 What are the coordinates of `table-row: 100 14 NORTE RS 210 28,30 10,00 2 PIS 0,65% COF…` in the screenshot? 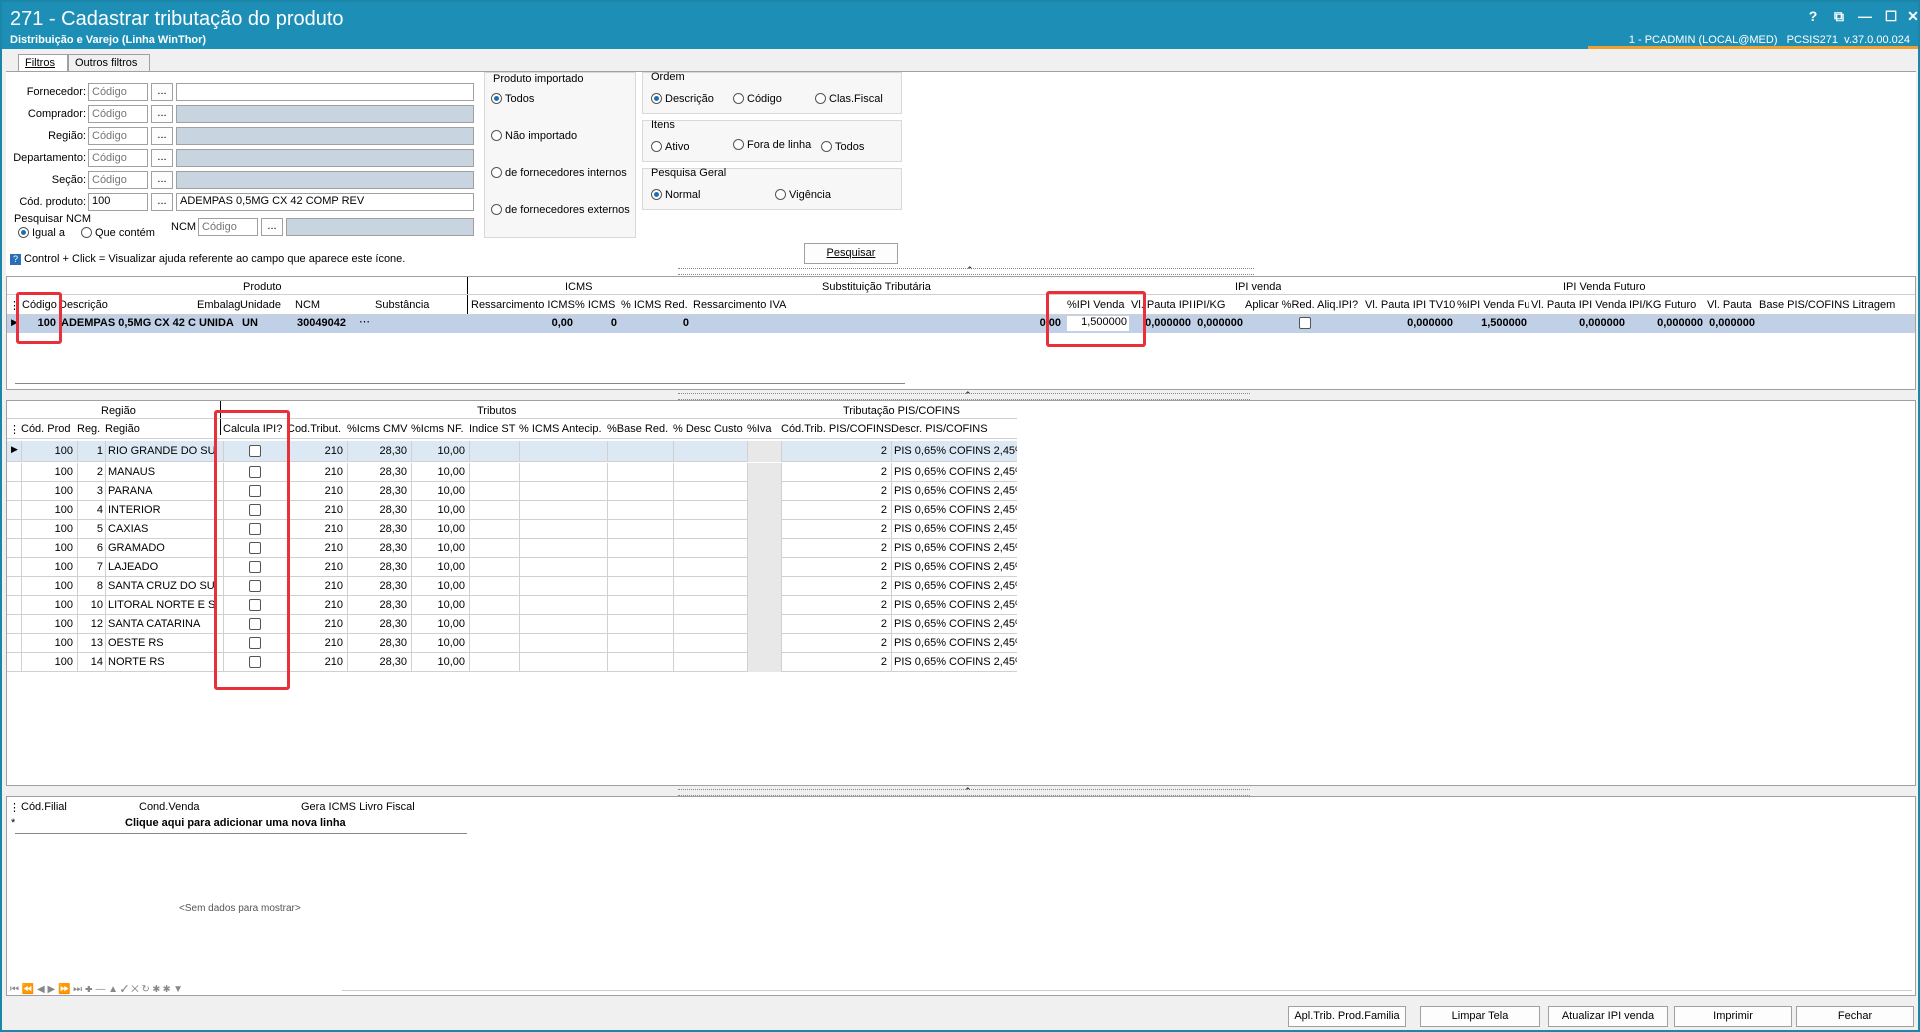 It's located at (512, 662).